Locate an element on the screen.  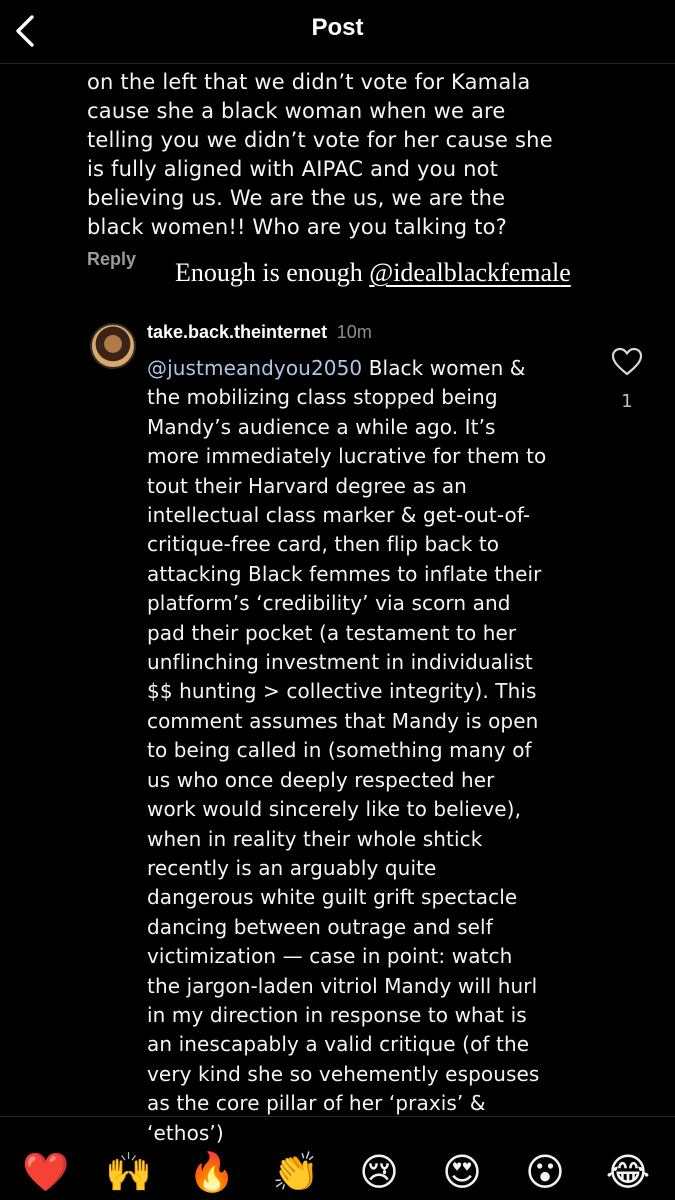
comment-line: @justmeandyou2050 Black women & is located at coordinates (367, 368).